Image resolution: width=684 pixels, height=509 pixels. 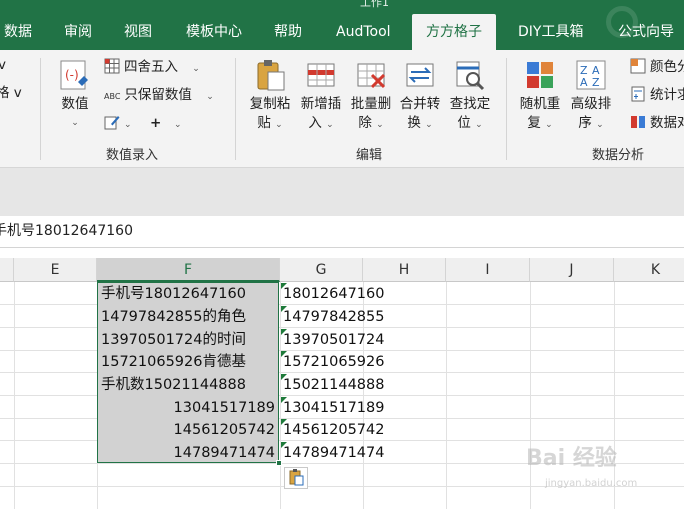 I want to click on watermark-url: jingyan.baidu.com, so click(x=591, y=483).